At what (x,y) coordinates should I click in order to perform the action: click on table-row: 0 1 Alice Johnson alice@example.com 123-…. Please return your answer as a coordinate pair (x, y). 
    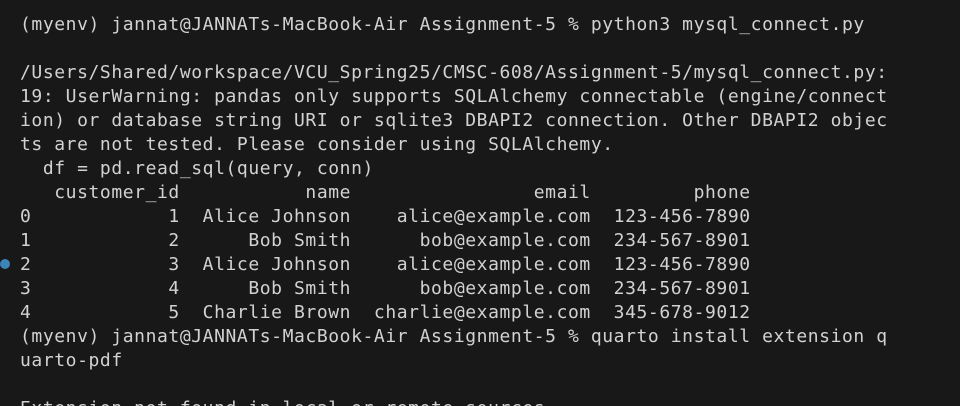
    Looking at the image, I should click on (385, 216).